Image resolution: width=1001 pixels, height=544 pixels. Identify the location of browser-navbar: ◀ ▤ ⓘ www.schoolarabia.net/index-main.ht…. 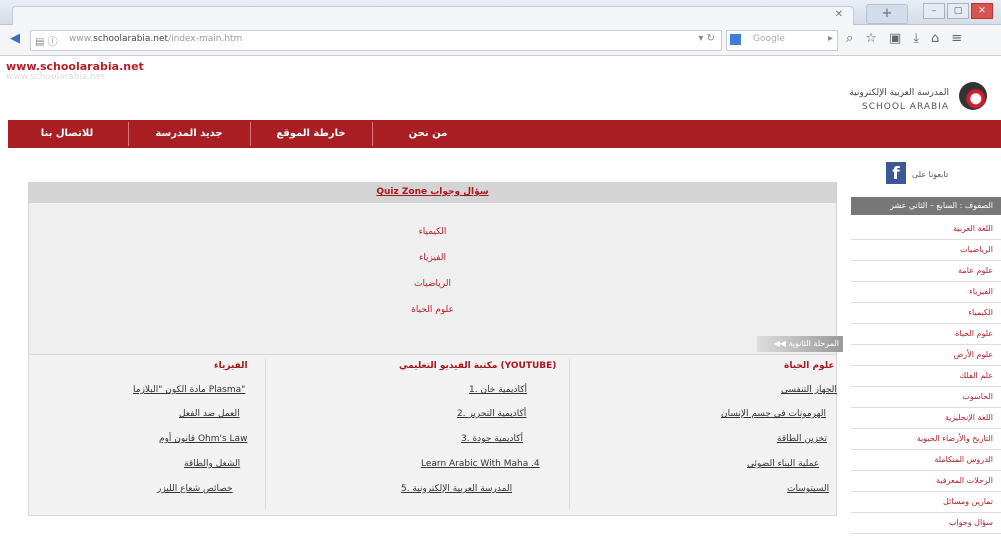
(500, 40).